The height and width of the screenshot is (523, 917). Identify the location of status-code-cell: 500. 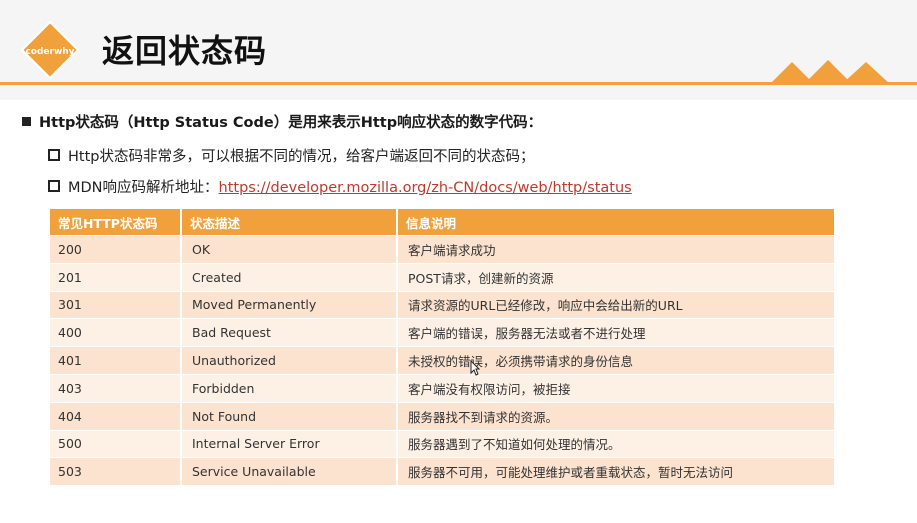
(116, 443).